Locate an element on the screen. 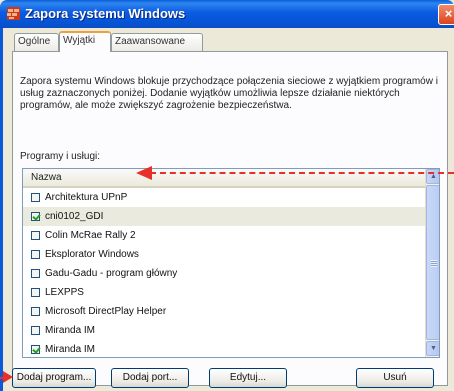 The height and width of the screenshot is (391, 454). tab-exceptions: Wyjątki is located at coordinates (85, 41).